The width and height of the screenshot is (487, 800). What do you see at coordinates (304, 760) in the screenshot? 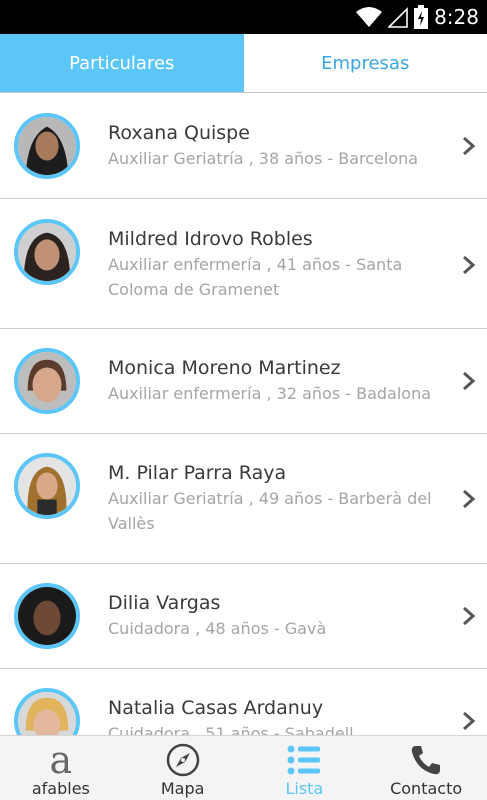
I see `list-icon` at bounding box center [304, 760].